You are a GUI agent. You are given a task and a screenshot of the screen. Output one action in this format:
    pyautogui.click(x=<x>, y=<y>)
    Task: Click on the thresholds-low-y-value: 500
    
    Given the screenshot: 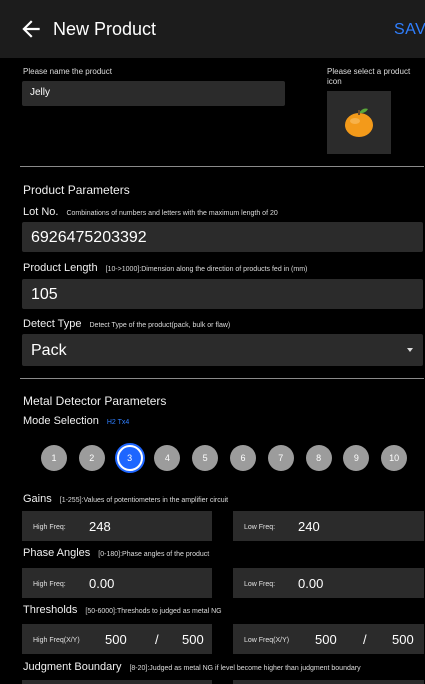 What is the action you would take?
    pyautogui.click(x=403, y=639)
    